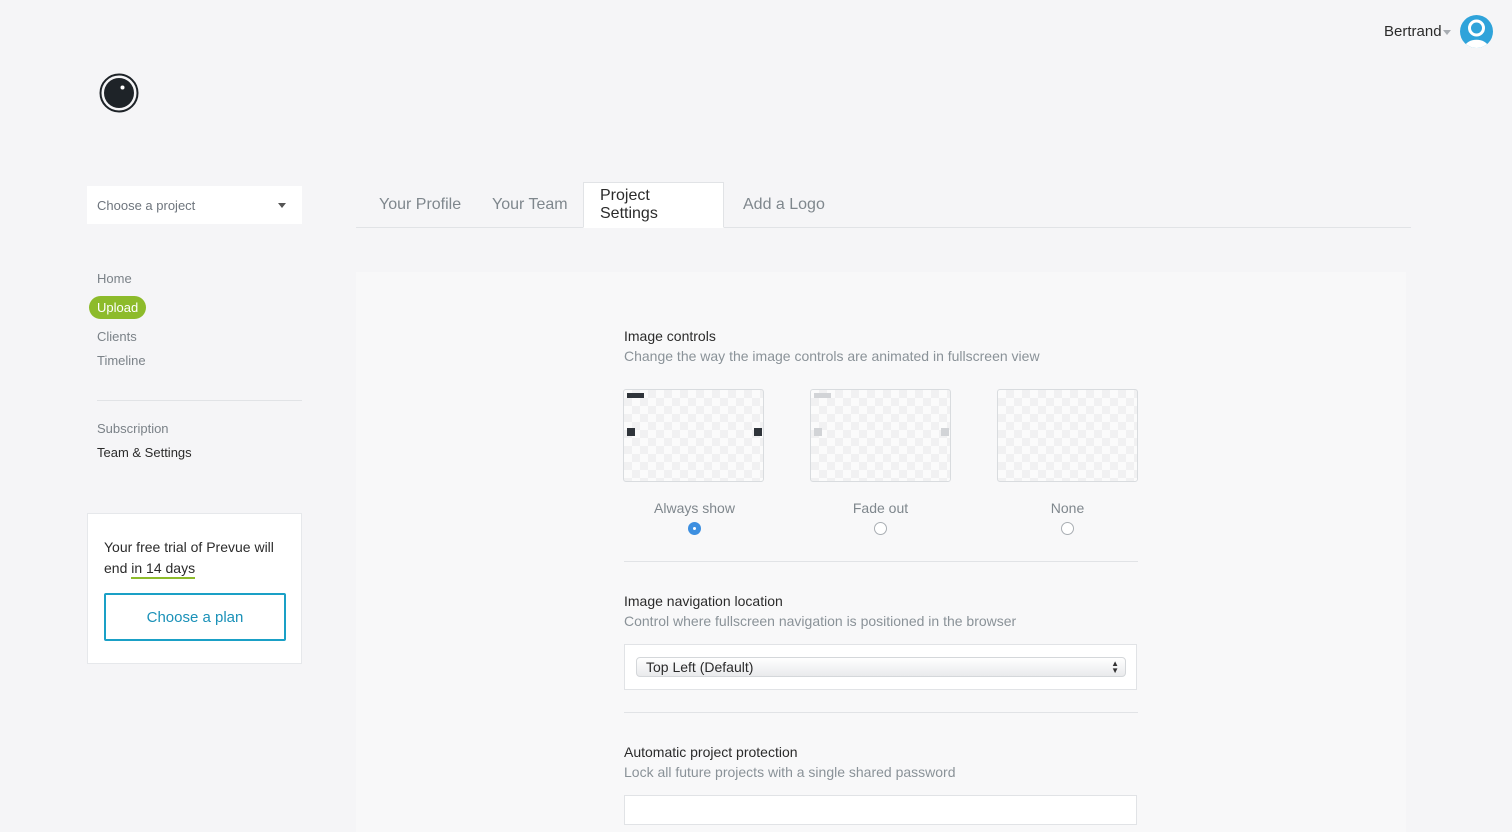  Describe the element at coordinates (653, 205) in the screenshot. I see `tab-project-settings: Project Settings` at that location.